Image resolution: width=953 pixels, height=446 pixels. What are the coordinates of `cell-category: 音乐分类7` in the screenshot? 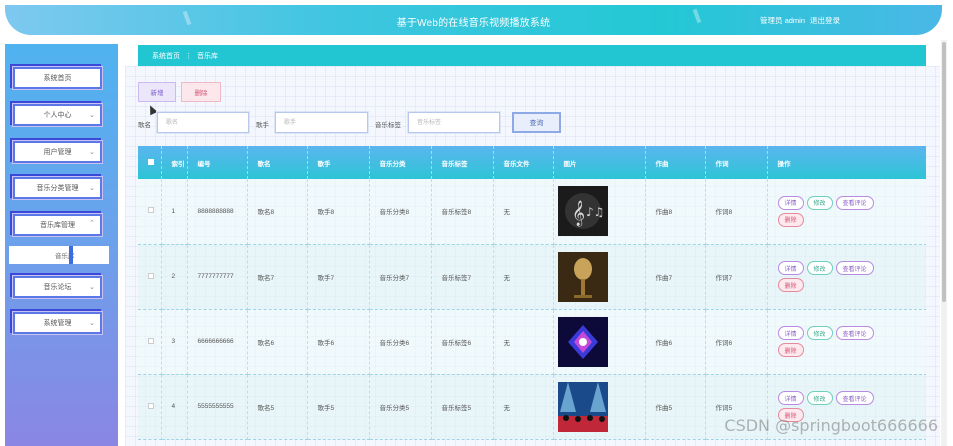 It's located at (400, 277).